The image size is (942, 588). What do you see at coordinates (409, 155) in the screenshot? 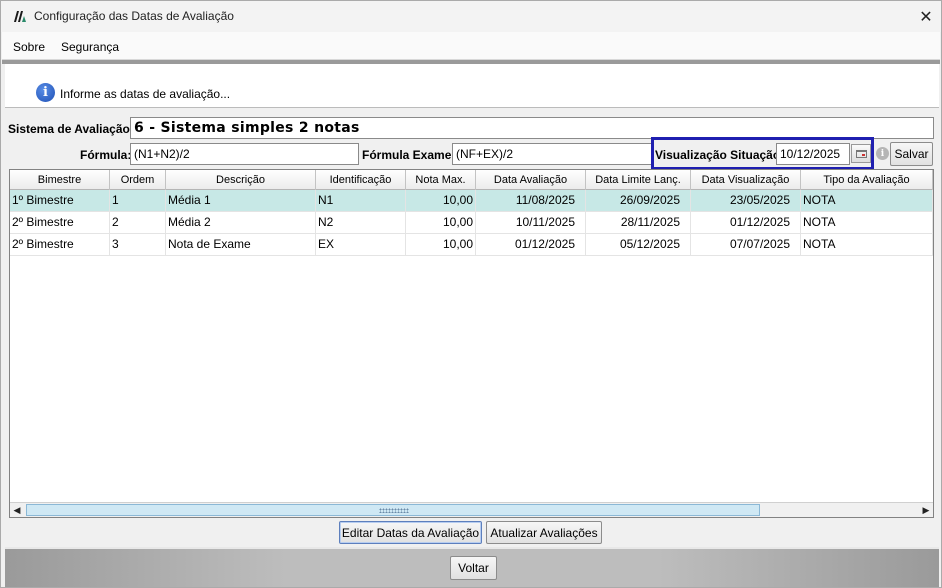
I see `formula-exame-label: Fórmula Exame:` at bounding box center [409, 155].